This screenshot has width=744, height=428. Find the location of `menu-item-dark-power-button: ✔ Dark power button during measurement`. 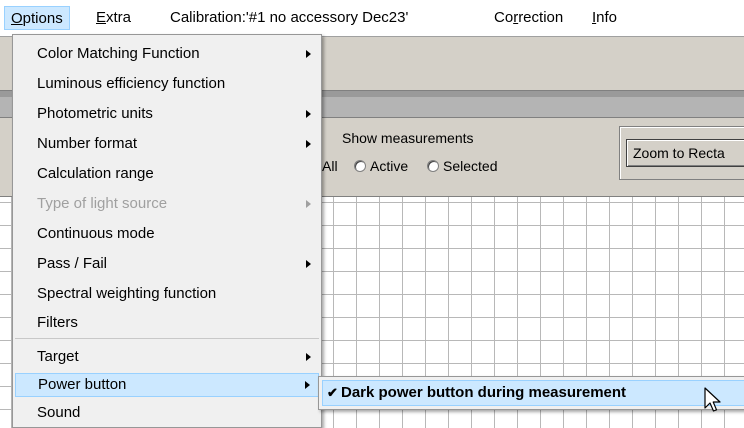

menu-item-dark-power-button: ✔ Dark power button during measurement is located at coordinates (533, 393).